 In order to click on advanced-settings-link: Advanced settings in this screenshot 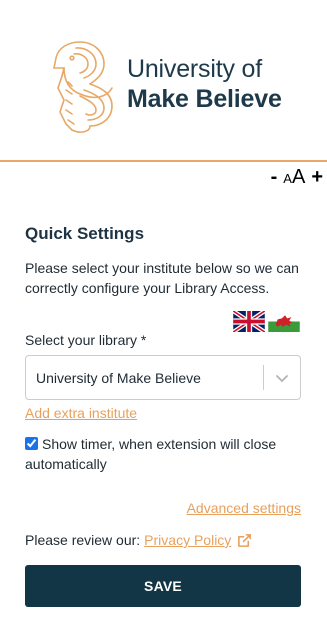, I will do `click(244, 508)`.